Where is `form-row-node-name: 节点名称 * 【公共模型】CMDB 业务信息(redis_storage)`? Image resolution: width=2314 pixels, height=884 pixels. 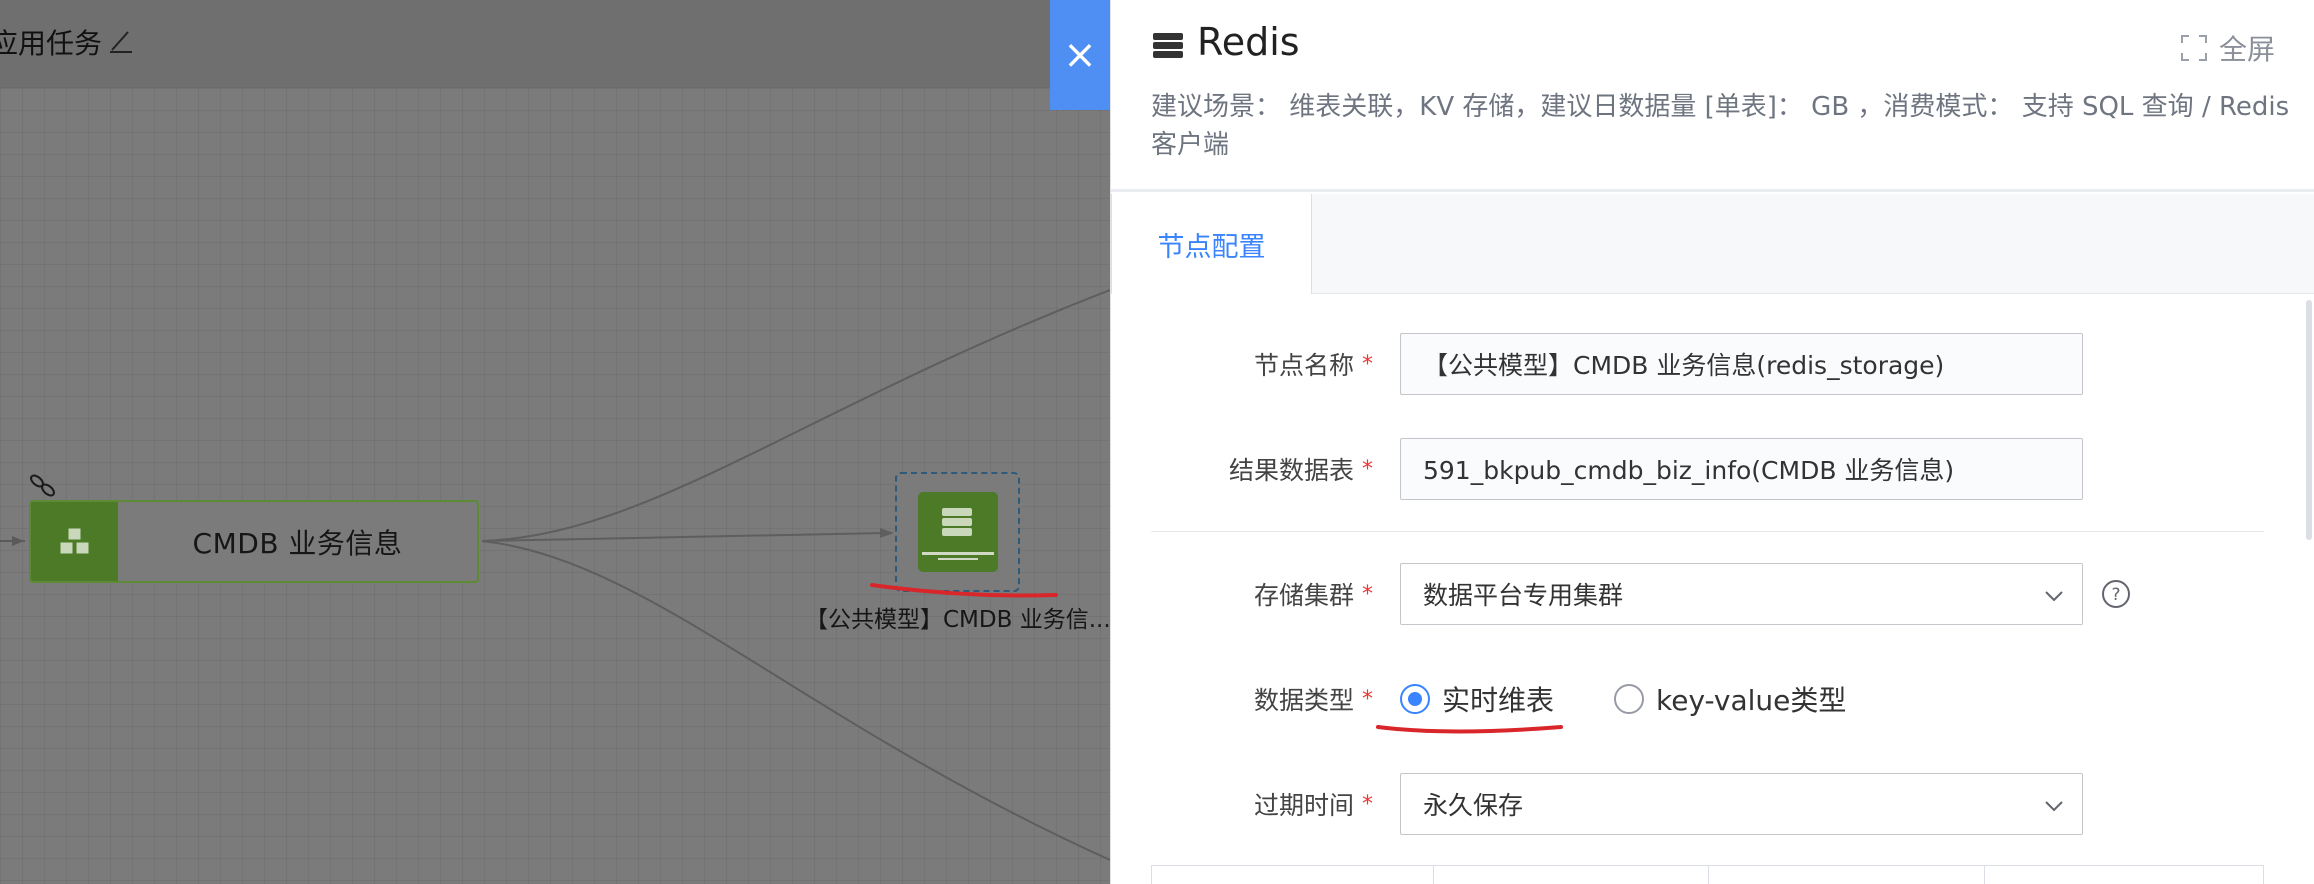
form-row-node-name: 节点名称 * 【公共模型】CMDB 业务信息(redis_storage) is located at coordinates (1712, 364).